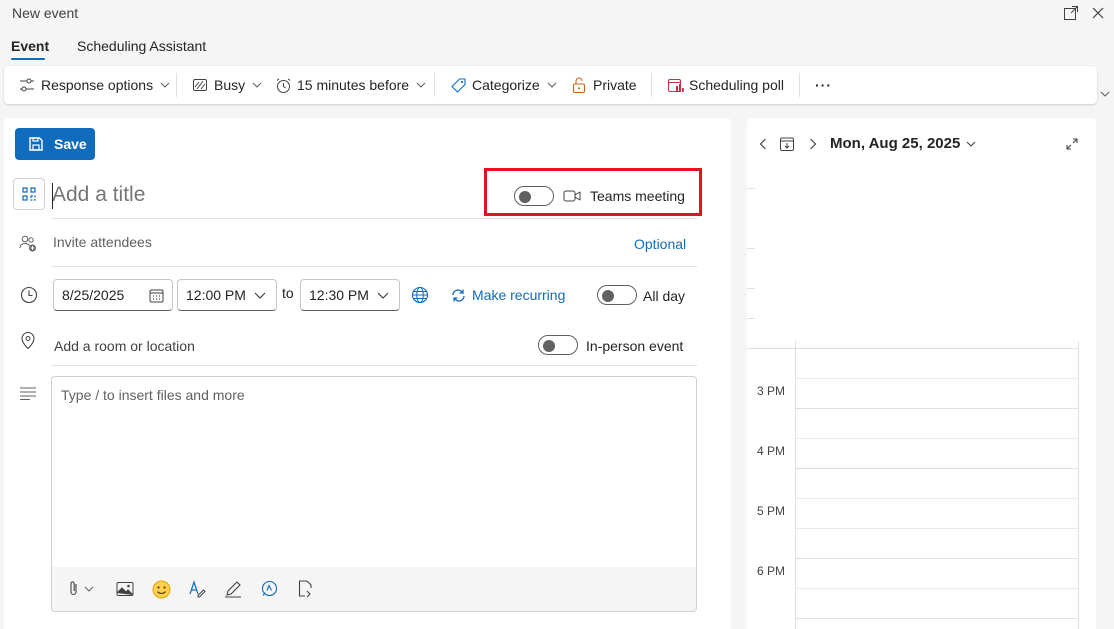  What do you see at coordinates (519, 295) in the screenshot?
I see `make-recurring-label: Make recurring` at bounding box center [519, 295].